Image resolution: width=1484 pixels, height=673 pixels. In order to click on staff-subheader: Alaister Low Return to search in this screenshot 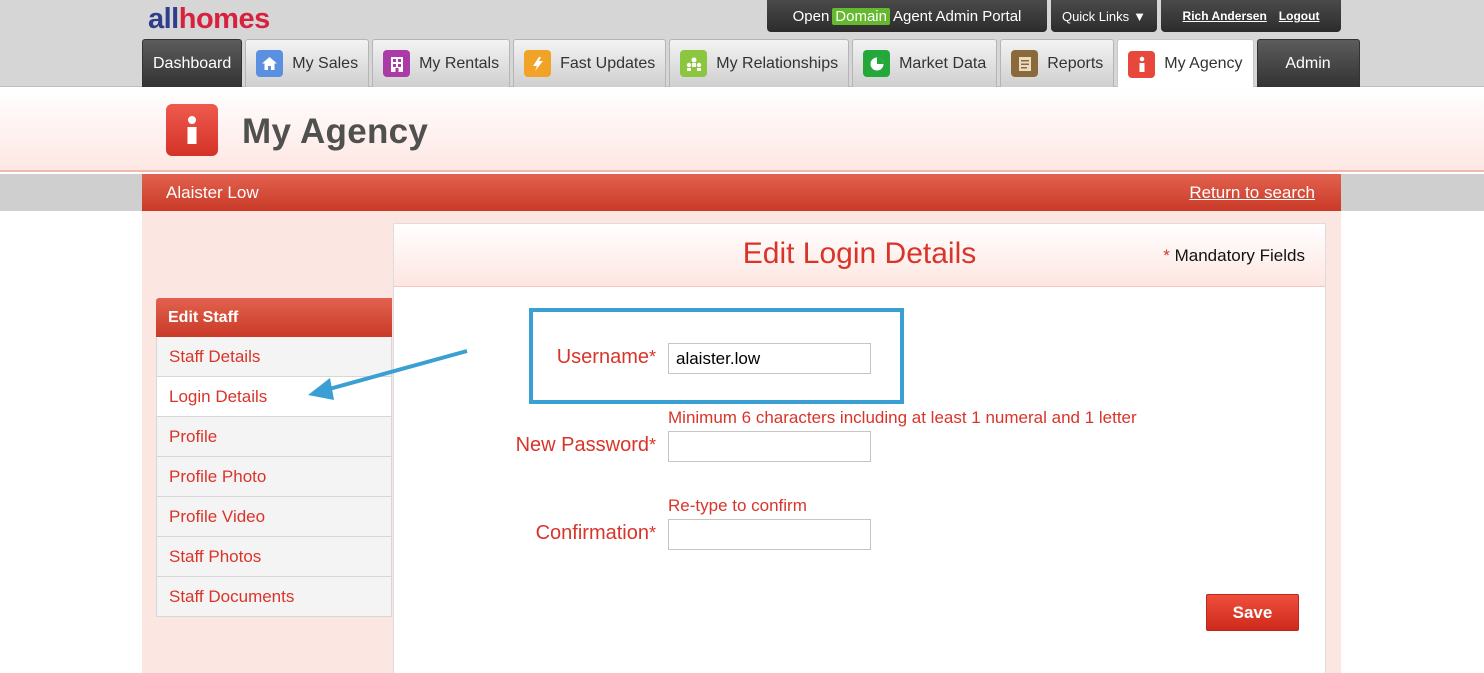, I will do `click(741, 192)`.